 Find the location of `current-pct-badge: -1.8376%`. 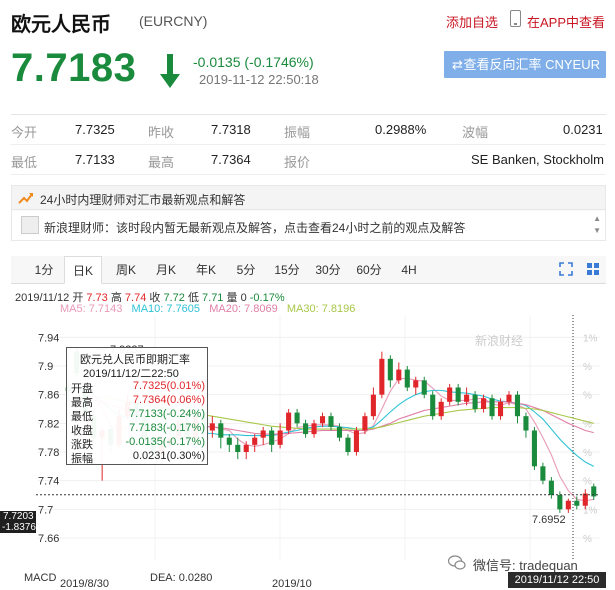

current-pct-badge: -1.8376% is located at coordinates (22, 527).